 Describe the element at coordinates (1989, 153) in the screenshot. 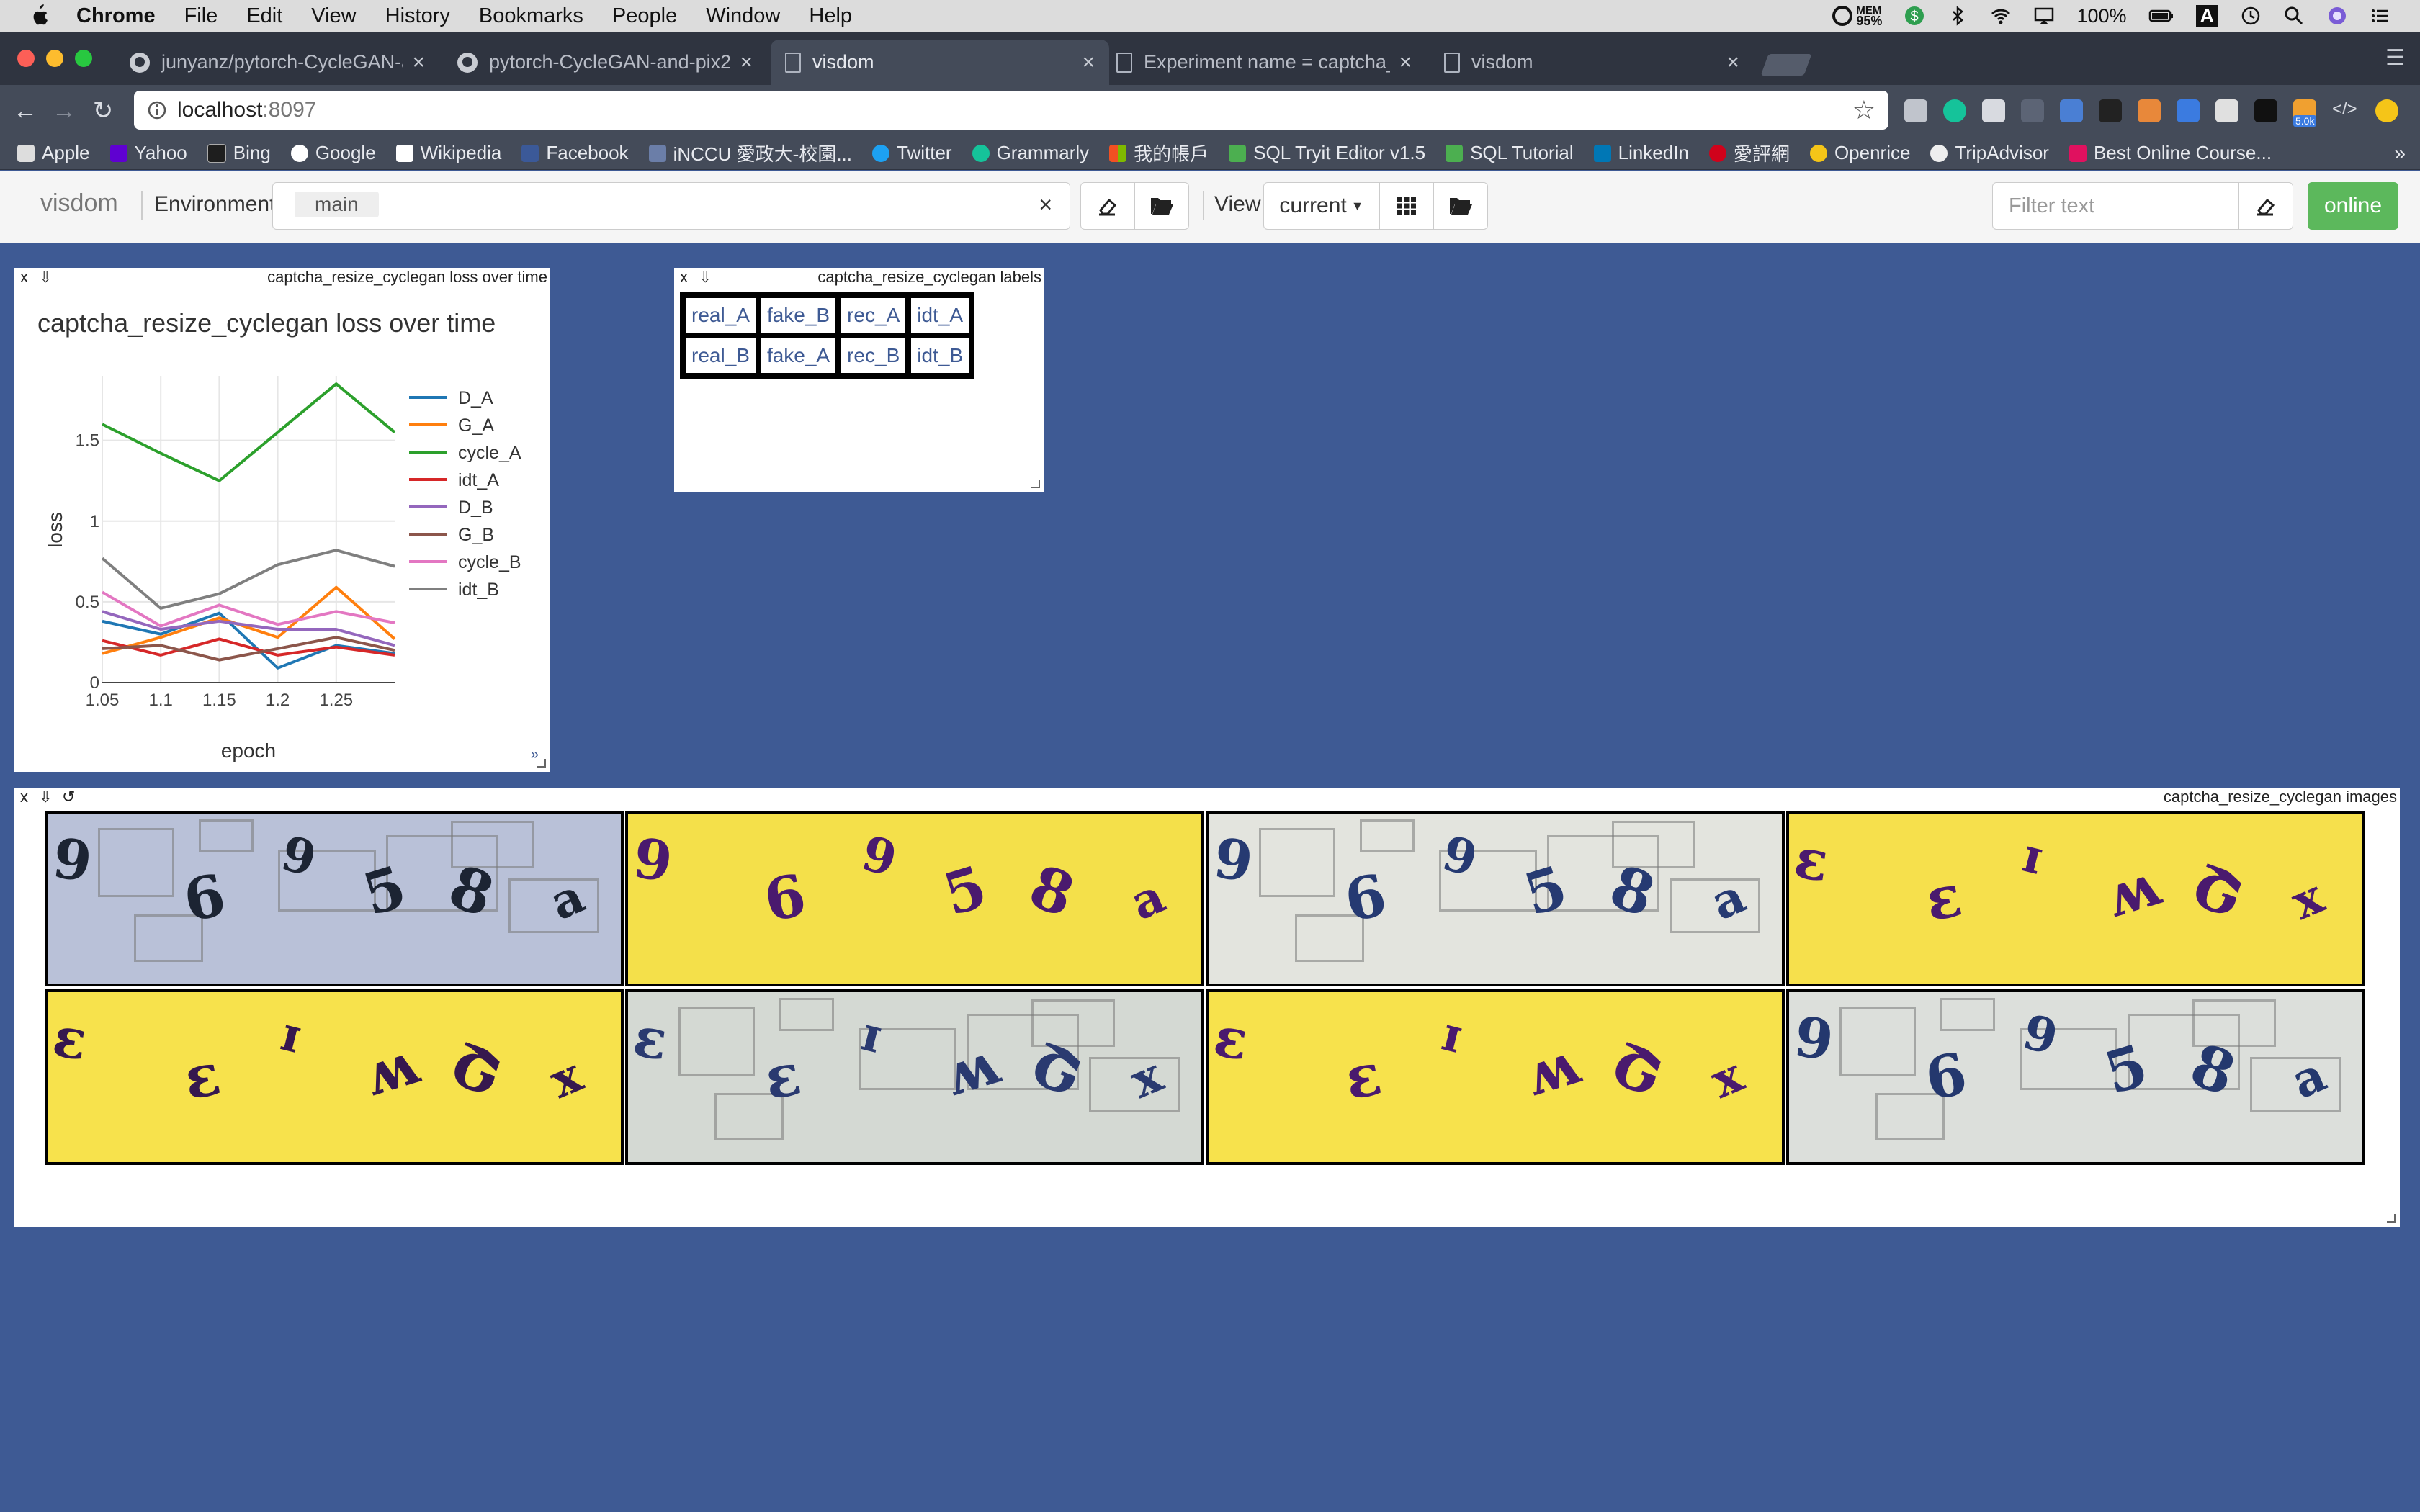

I see `bookmark-tripadvisor: TripAdvisor` at that location.